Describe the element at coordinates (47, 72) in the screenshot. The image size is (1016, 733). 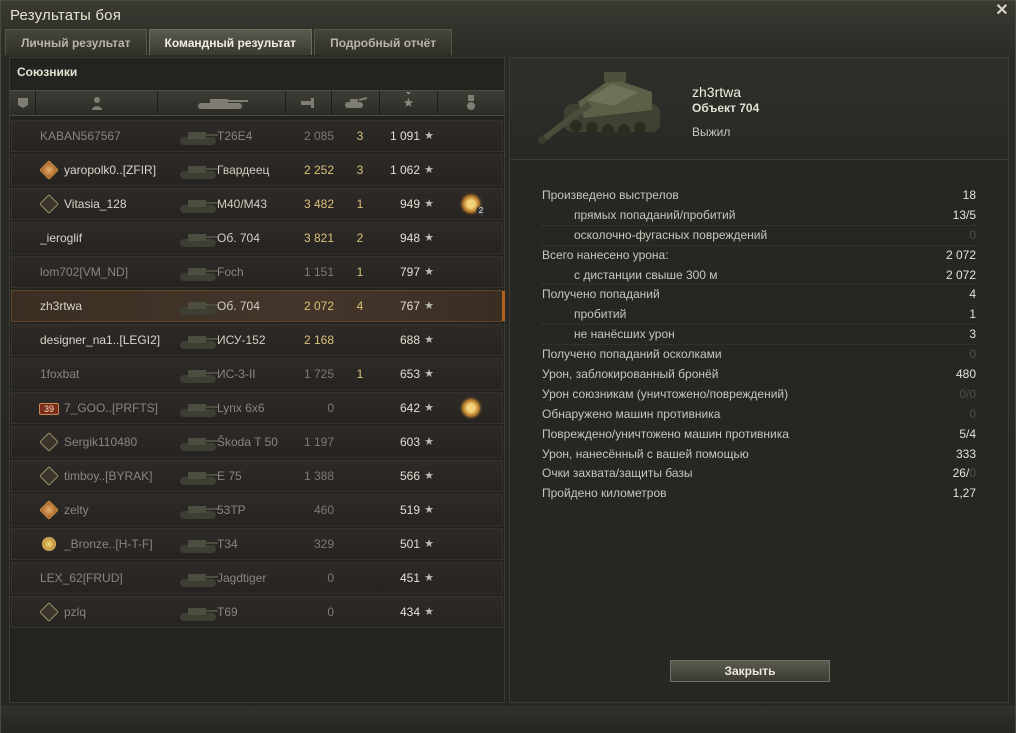
I see `allies-title: Союзники` at that location.